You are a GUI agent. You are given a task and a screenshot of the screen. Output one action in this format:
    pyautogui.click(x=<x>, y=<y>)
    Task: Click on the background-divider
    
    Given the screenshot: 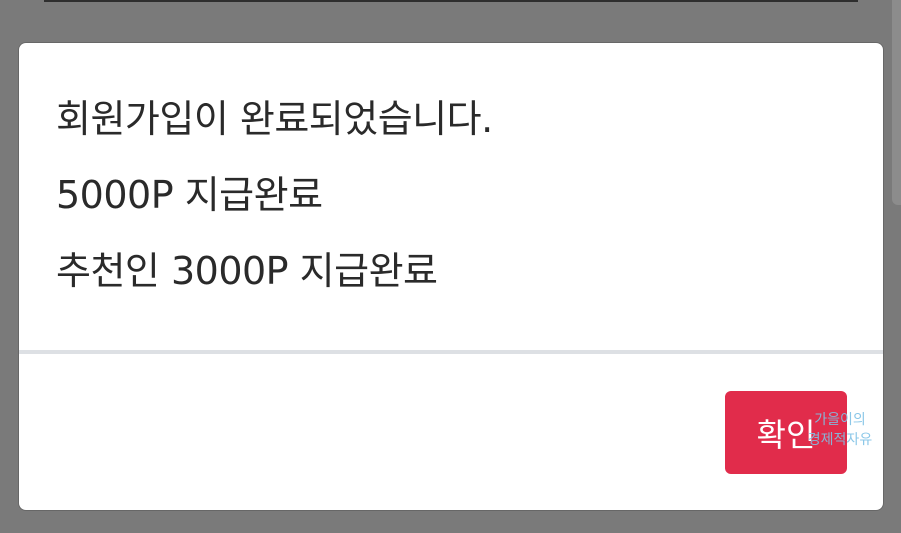 What is the action you would take?
    pyautogui.click(x=451, y=1)
    